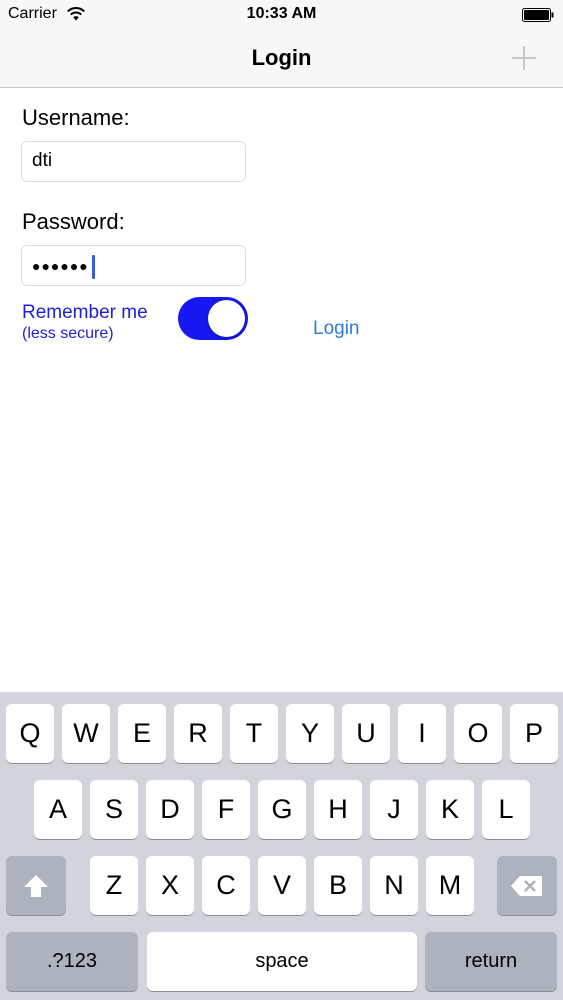  Describe the element at coordinates (142, 733) in the screenshot. I see `key-e: E` at that location.